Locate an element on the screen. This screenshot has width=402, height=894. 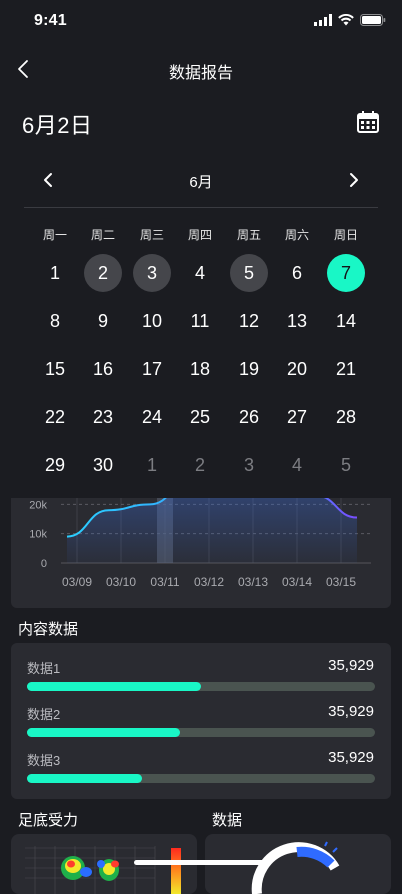
calendar-icon is located at coordinates (368, 122).